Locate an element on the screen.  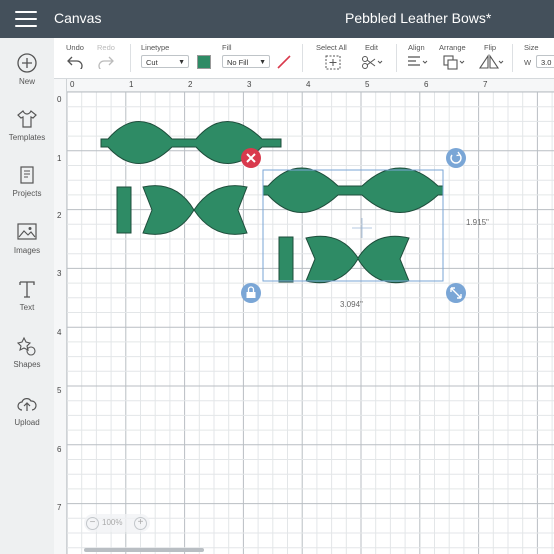
zoom-in-button: + is located at coordinates (140, 523).